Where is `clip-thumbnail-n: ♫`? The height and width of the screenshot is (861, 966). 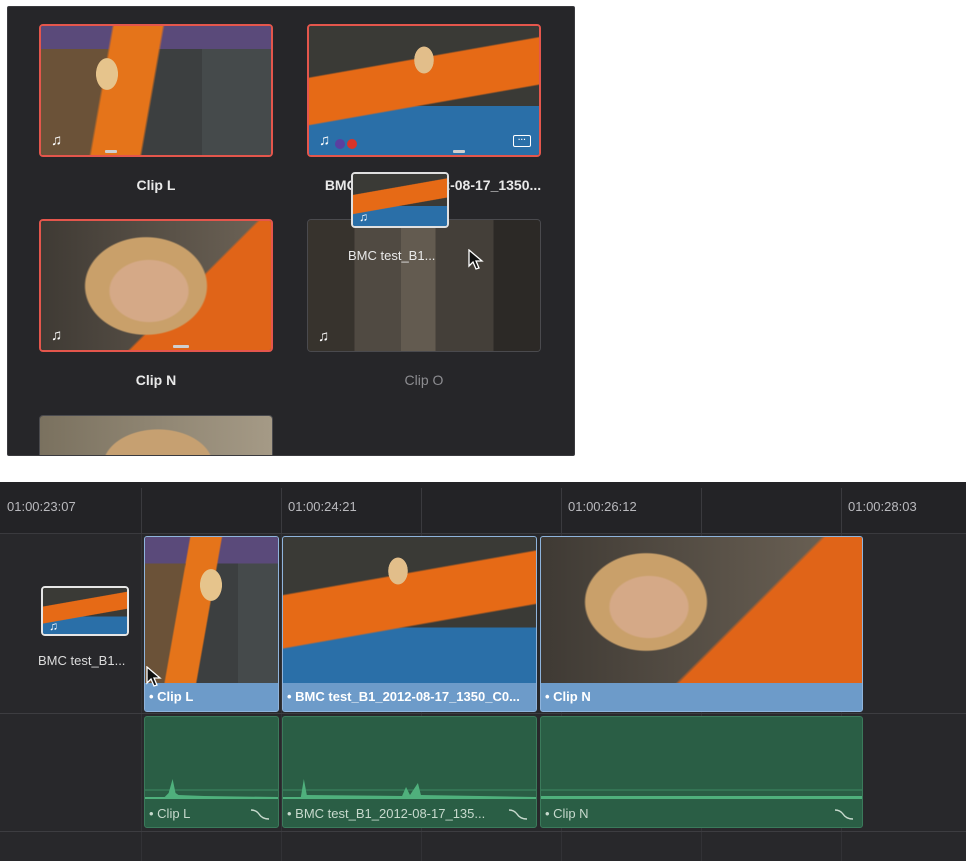 clip-thumbnail-n: ♫ is located at coordinates (156, 285).